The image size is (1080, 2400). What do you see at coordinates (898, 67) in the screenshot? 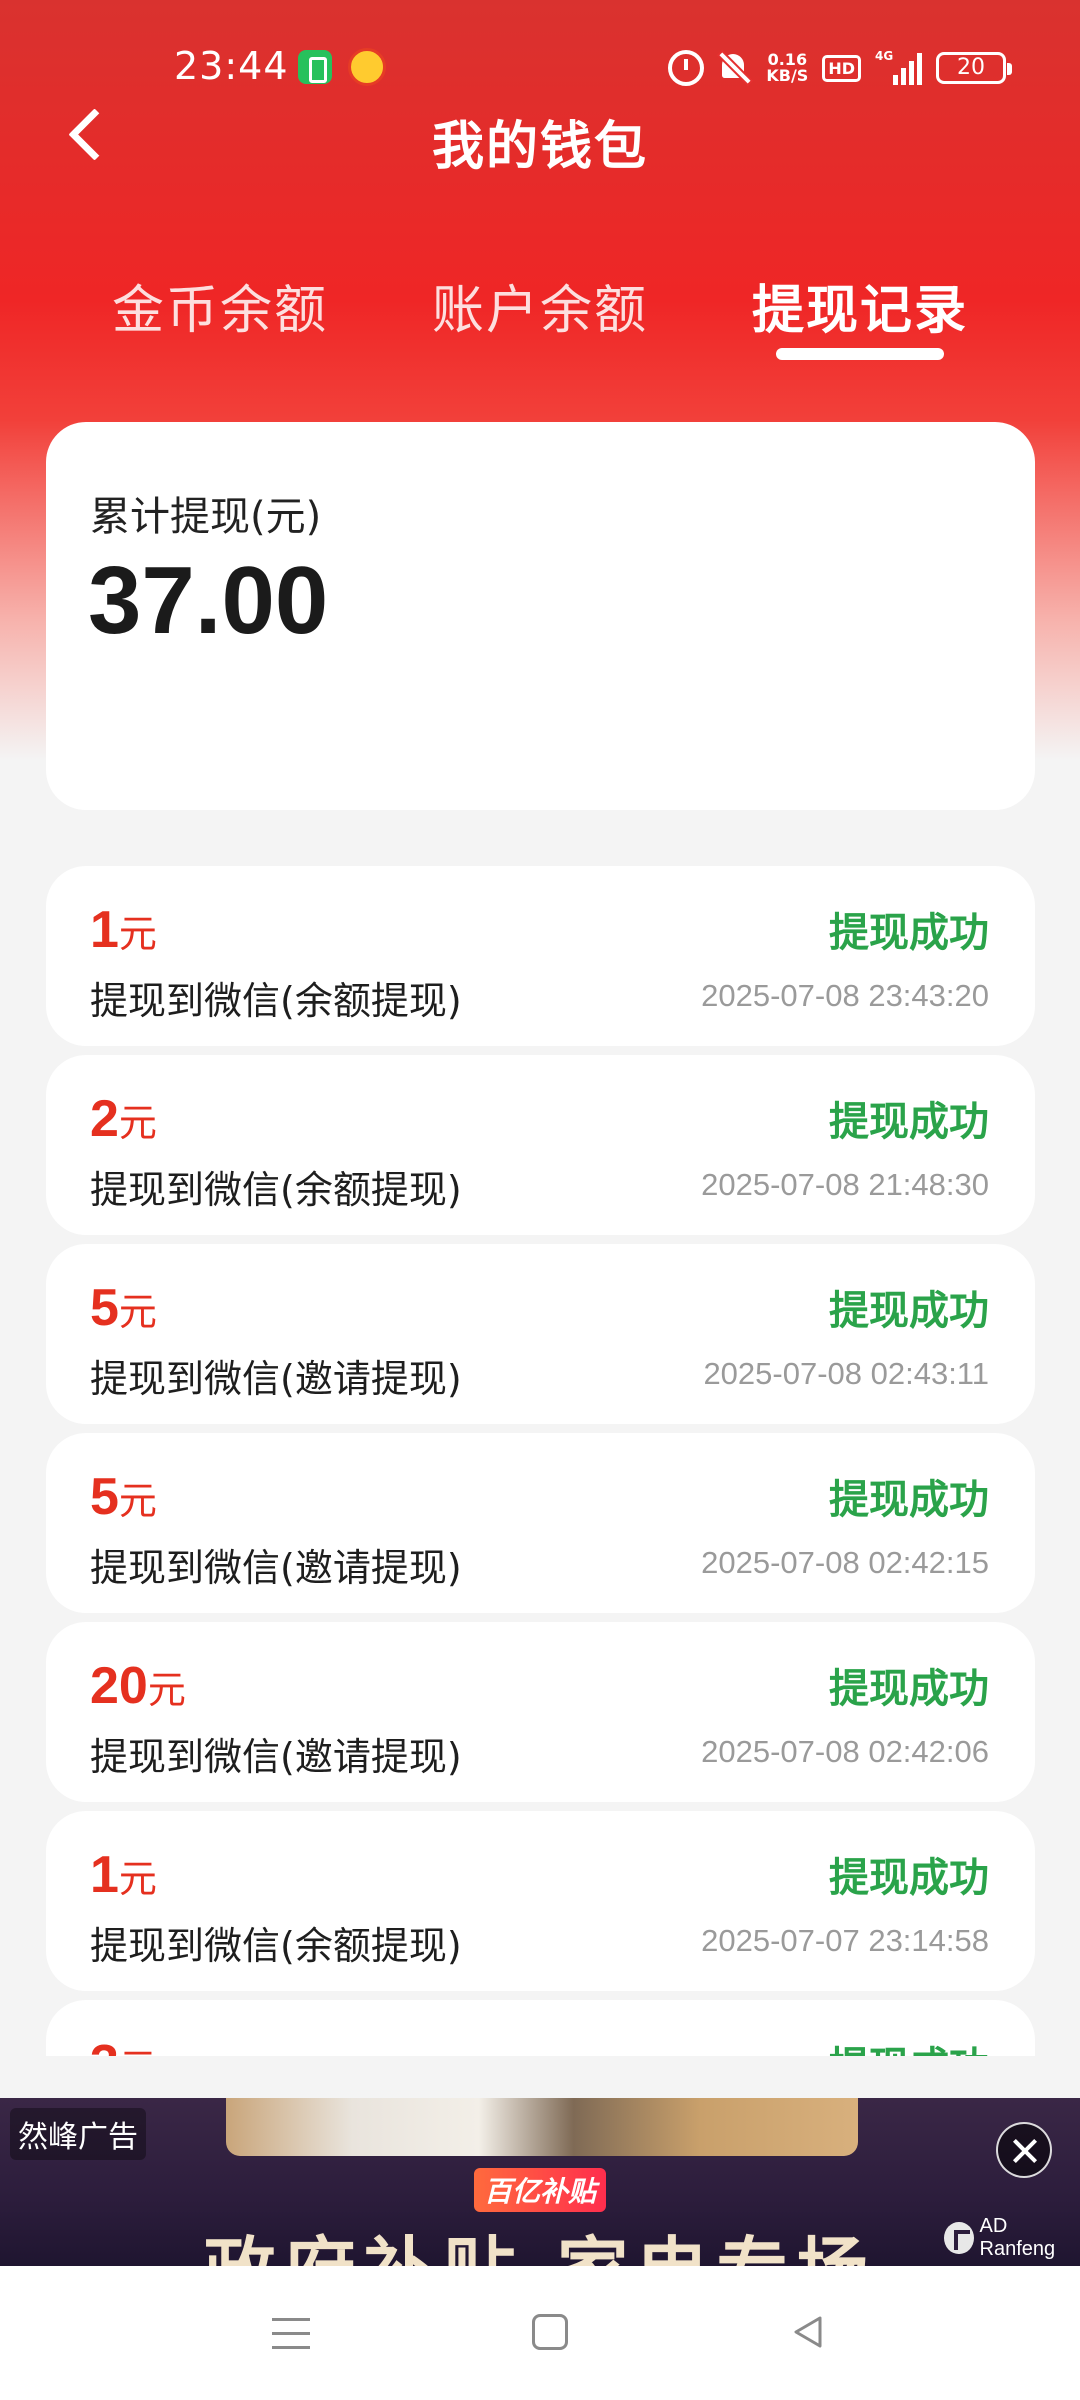
I see `signal-icon: 4G` at bounding box center [898, 67].